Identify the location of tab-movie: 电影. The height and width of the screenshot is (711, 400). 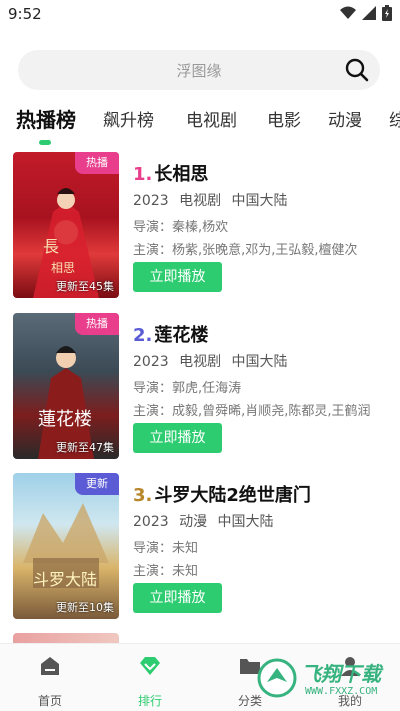
(284, 118).